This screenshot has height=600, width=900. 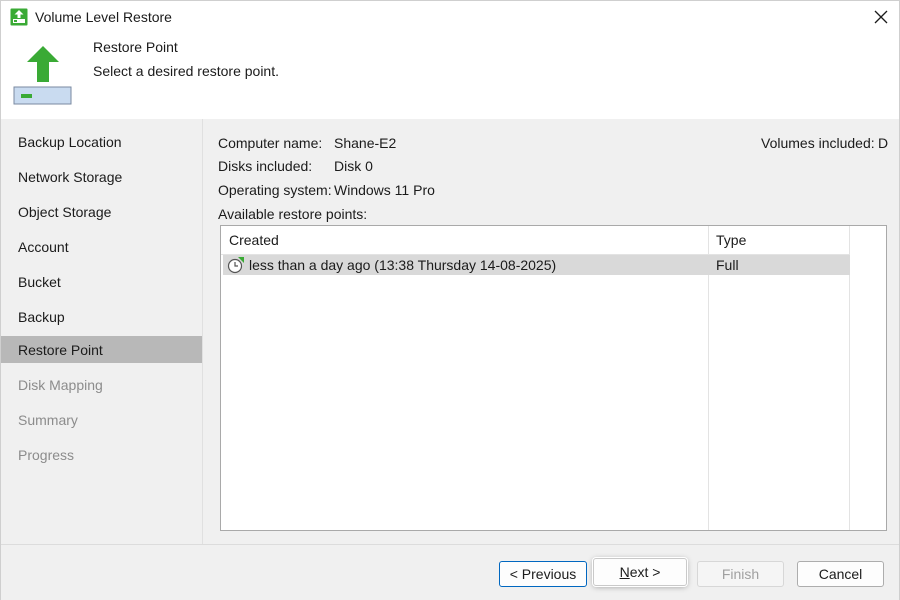 I want to click on app-restore-icon, so click(x=19, y=17).